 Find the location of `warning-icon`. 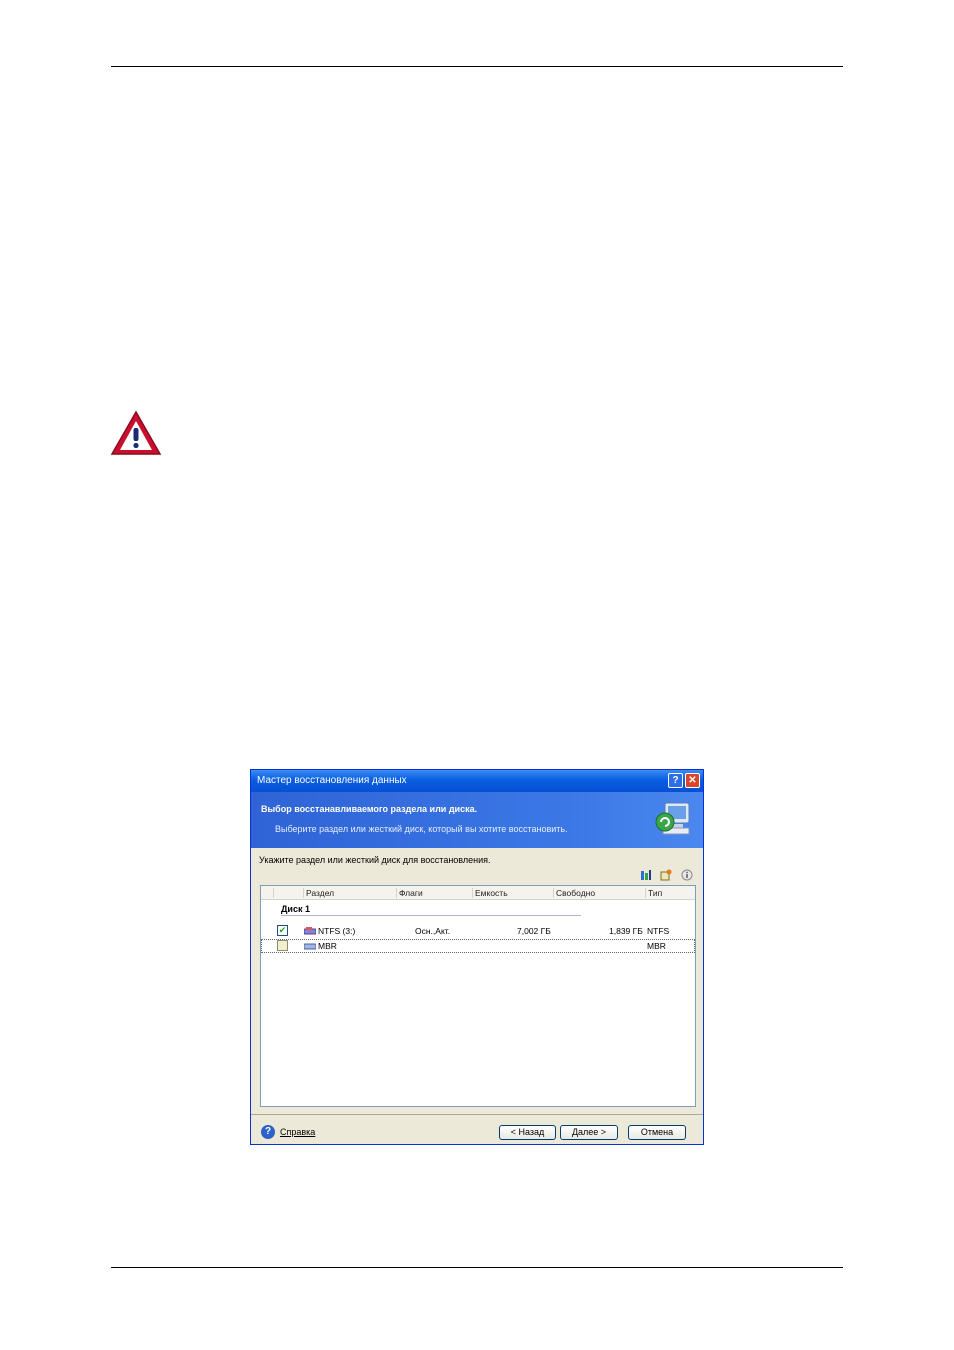

warning-icon is located at coordinates (136, 432).